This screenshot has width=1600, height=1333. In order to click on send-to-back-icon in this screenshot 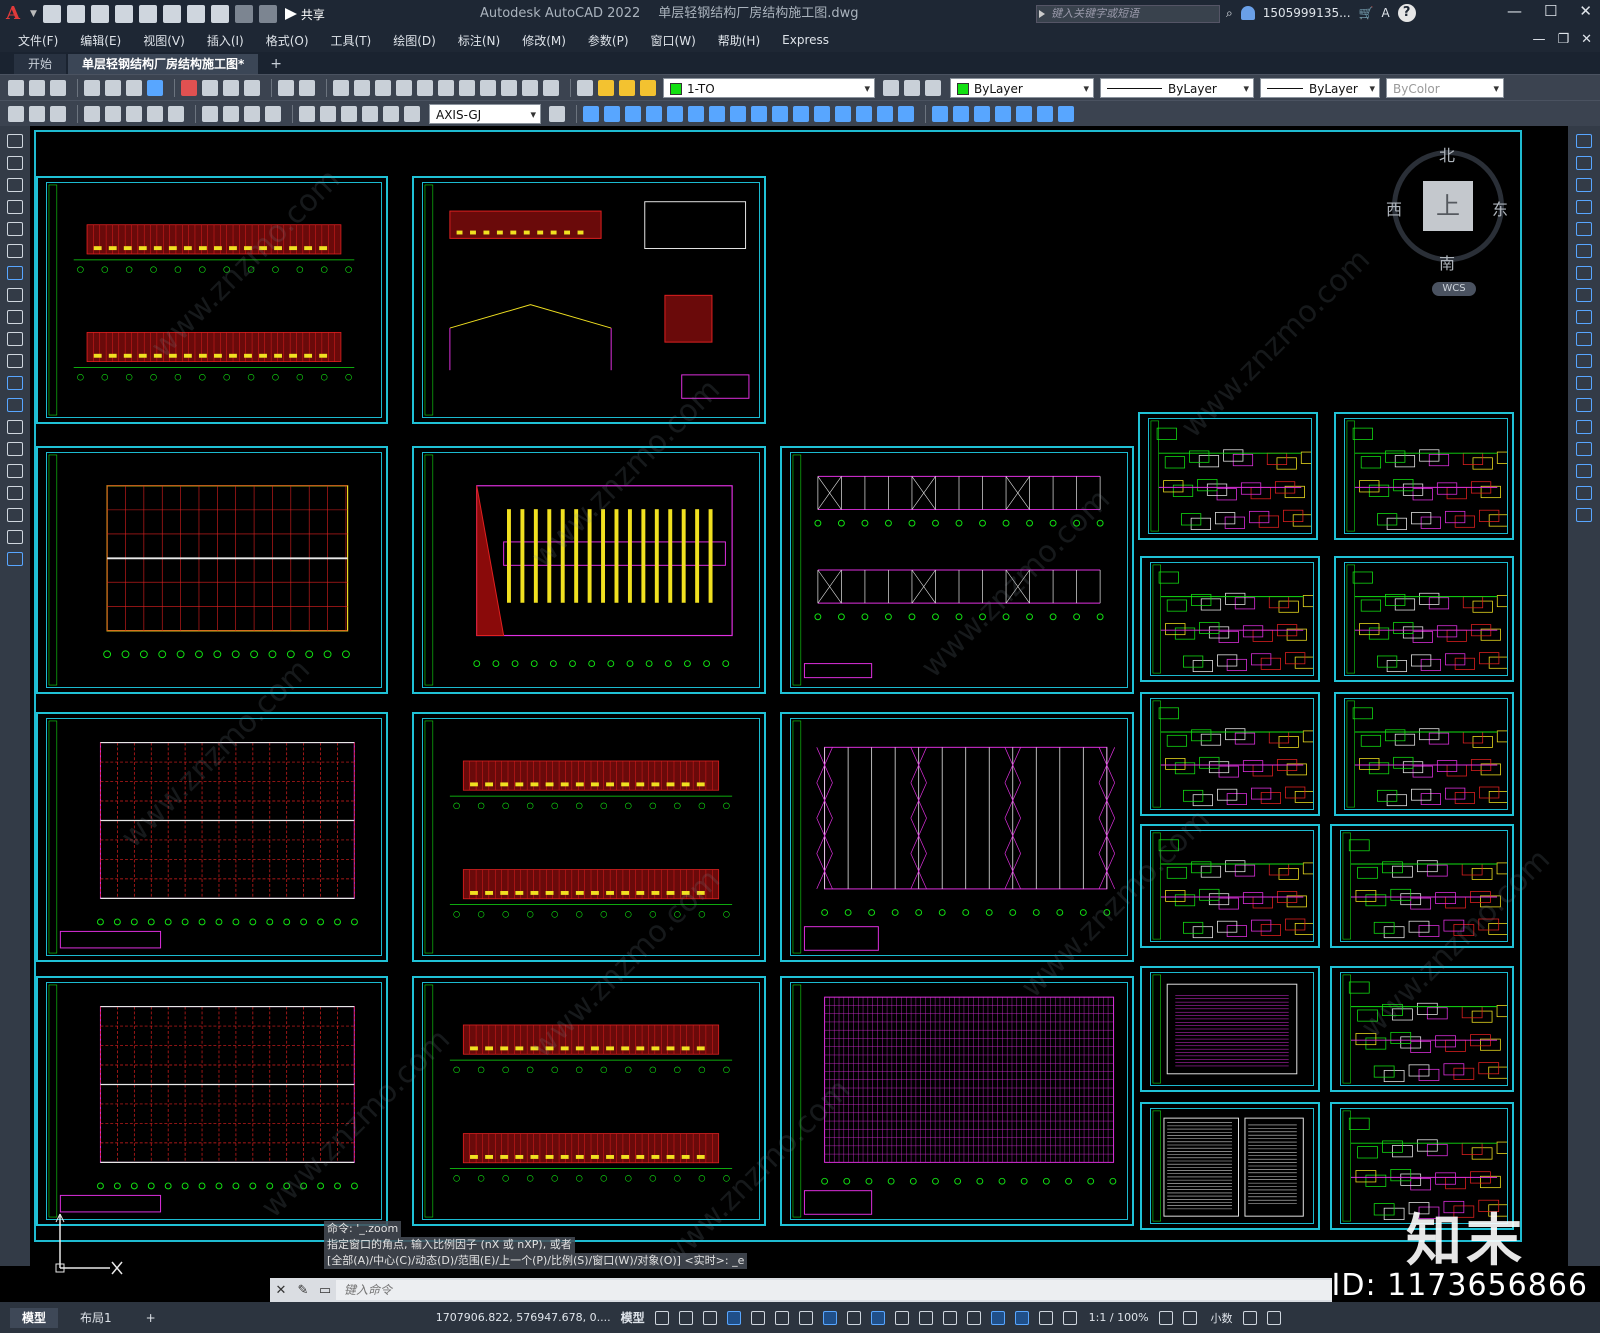, I will do `click(982, 113)`.